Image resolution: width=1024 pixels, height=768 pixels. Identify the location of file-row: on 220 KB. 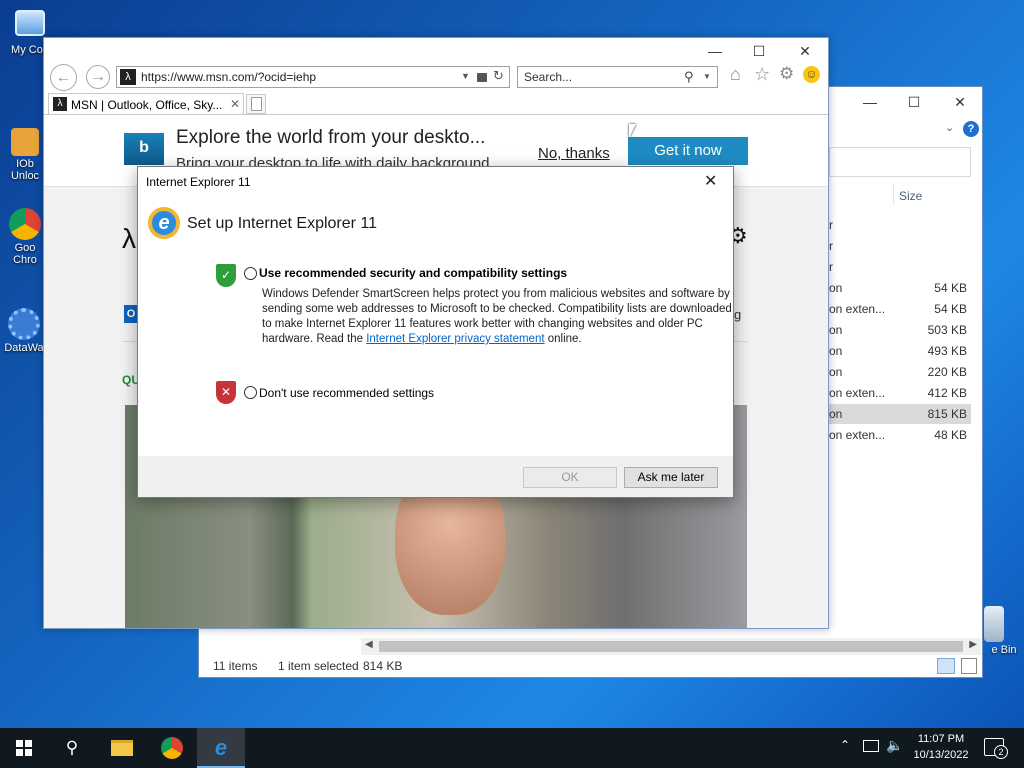
(900, 372).